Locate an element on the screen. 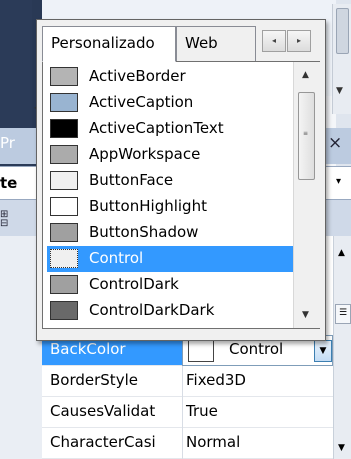  list-item: ActiveCaption is located at coordinates (170, 103).